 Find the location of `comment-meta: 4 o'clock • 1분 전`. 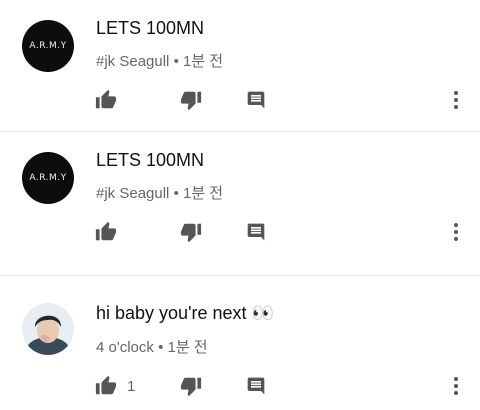

comment-meta: 4 o'clock • 1분 전 is located at coordinates (152, 346).